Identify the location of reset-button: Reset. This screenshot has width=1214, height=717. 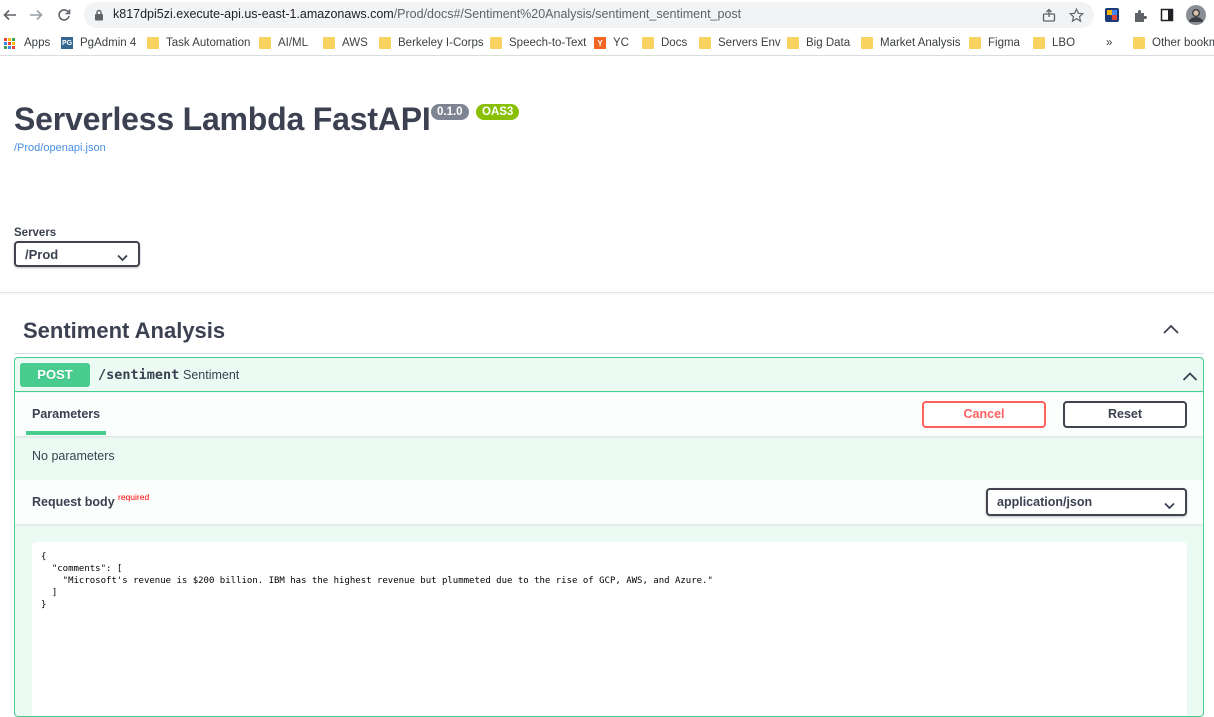
(1125, 414).